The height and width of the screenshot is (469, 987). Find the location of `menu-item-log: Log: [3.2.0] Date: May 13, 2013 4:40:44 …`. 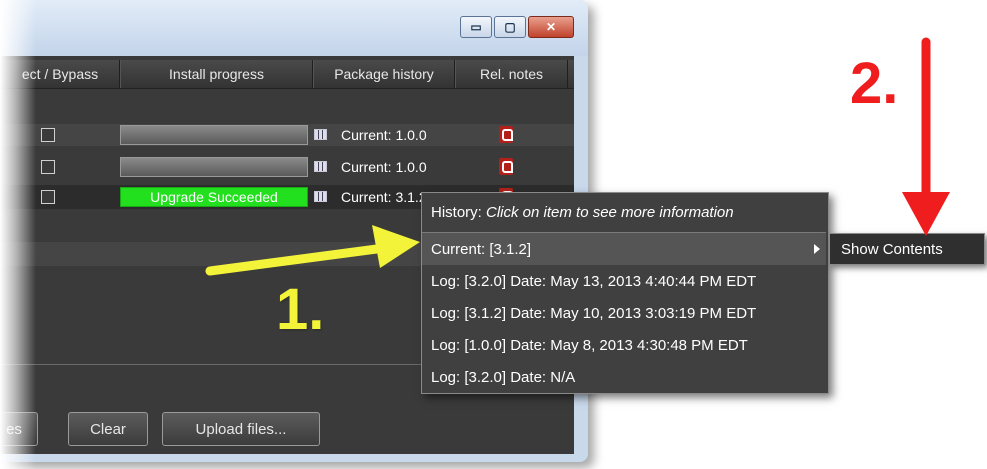

menu-item-log: Log: [3.2.0] Date: May 13, 2013 4:40:44 … is located at coordinates (624, 281).